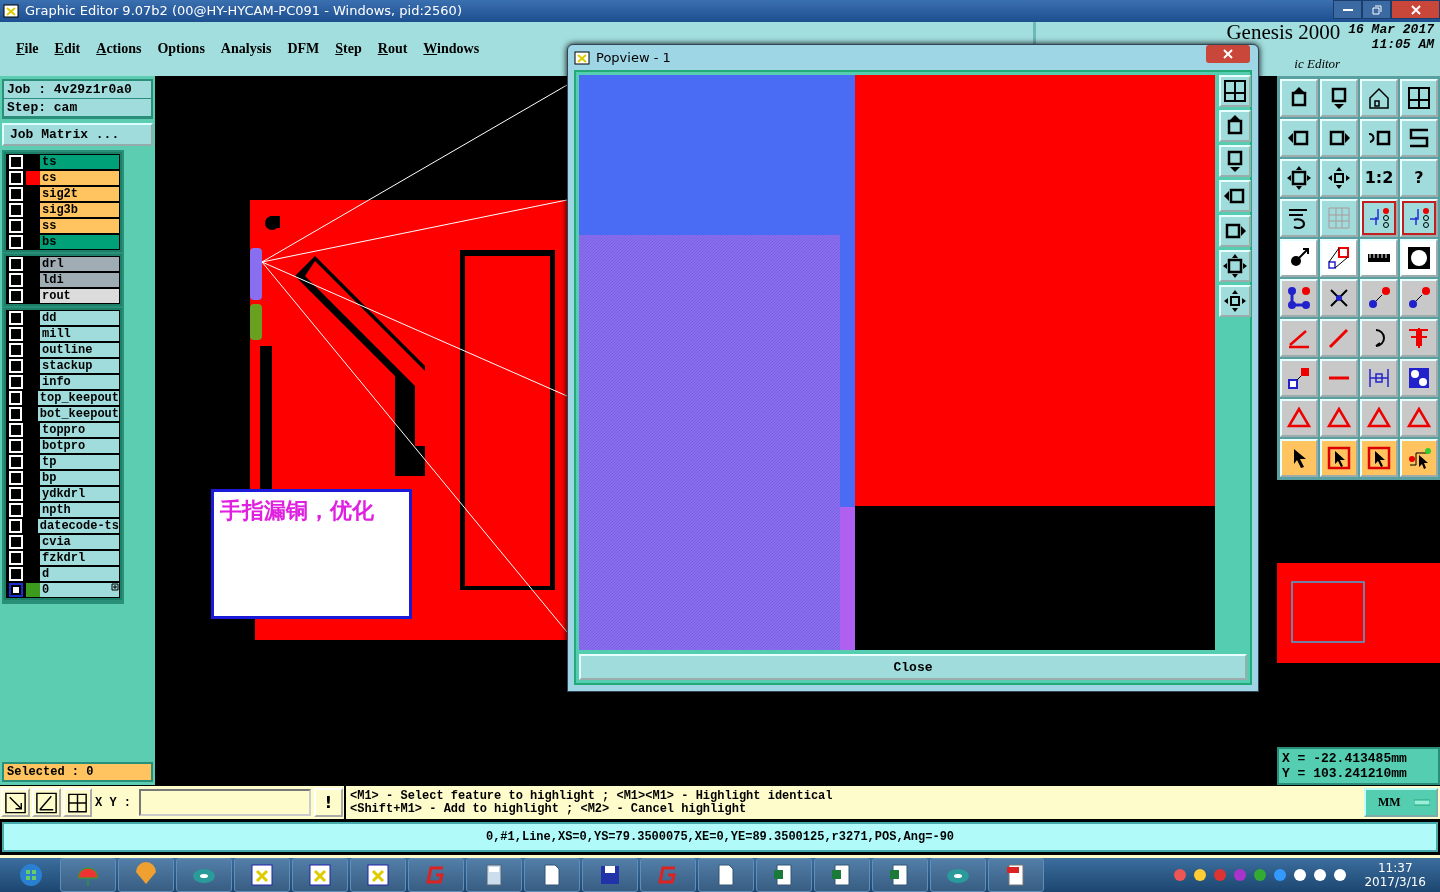 The height and width of the screenshot is (892, 1440). What do you see at coordinates (79, 333) in the screenshot?
I see `layer-name: mill` at bounding box center [79, 333].